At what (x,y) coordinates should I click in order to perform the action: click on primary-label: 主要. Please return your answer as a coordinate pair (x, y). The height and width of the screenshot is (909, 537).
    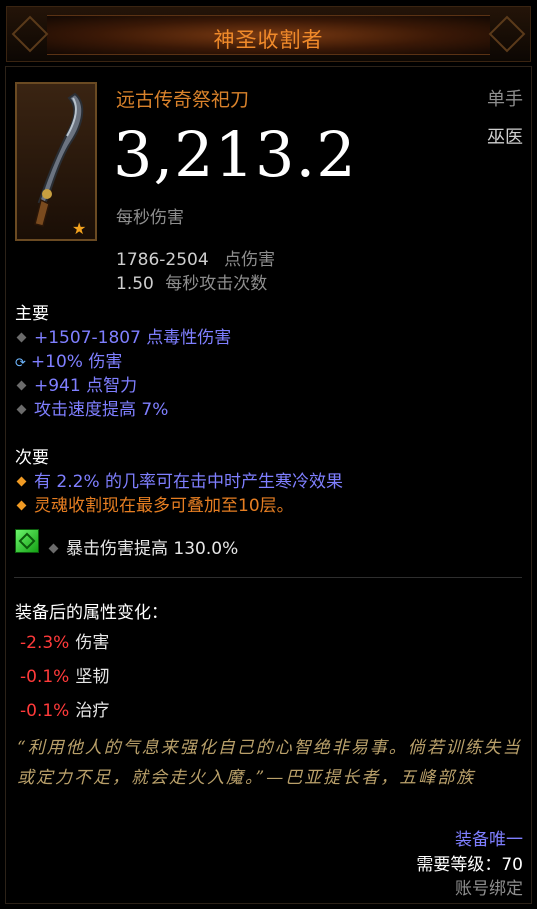
    Looking at the image, I should click on (32, 314).